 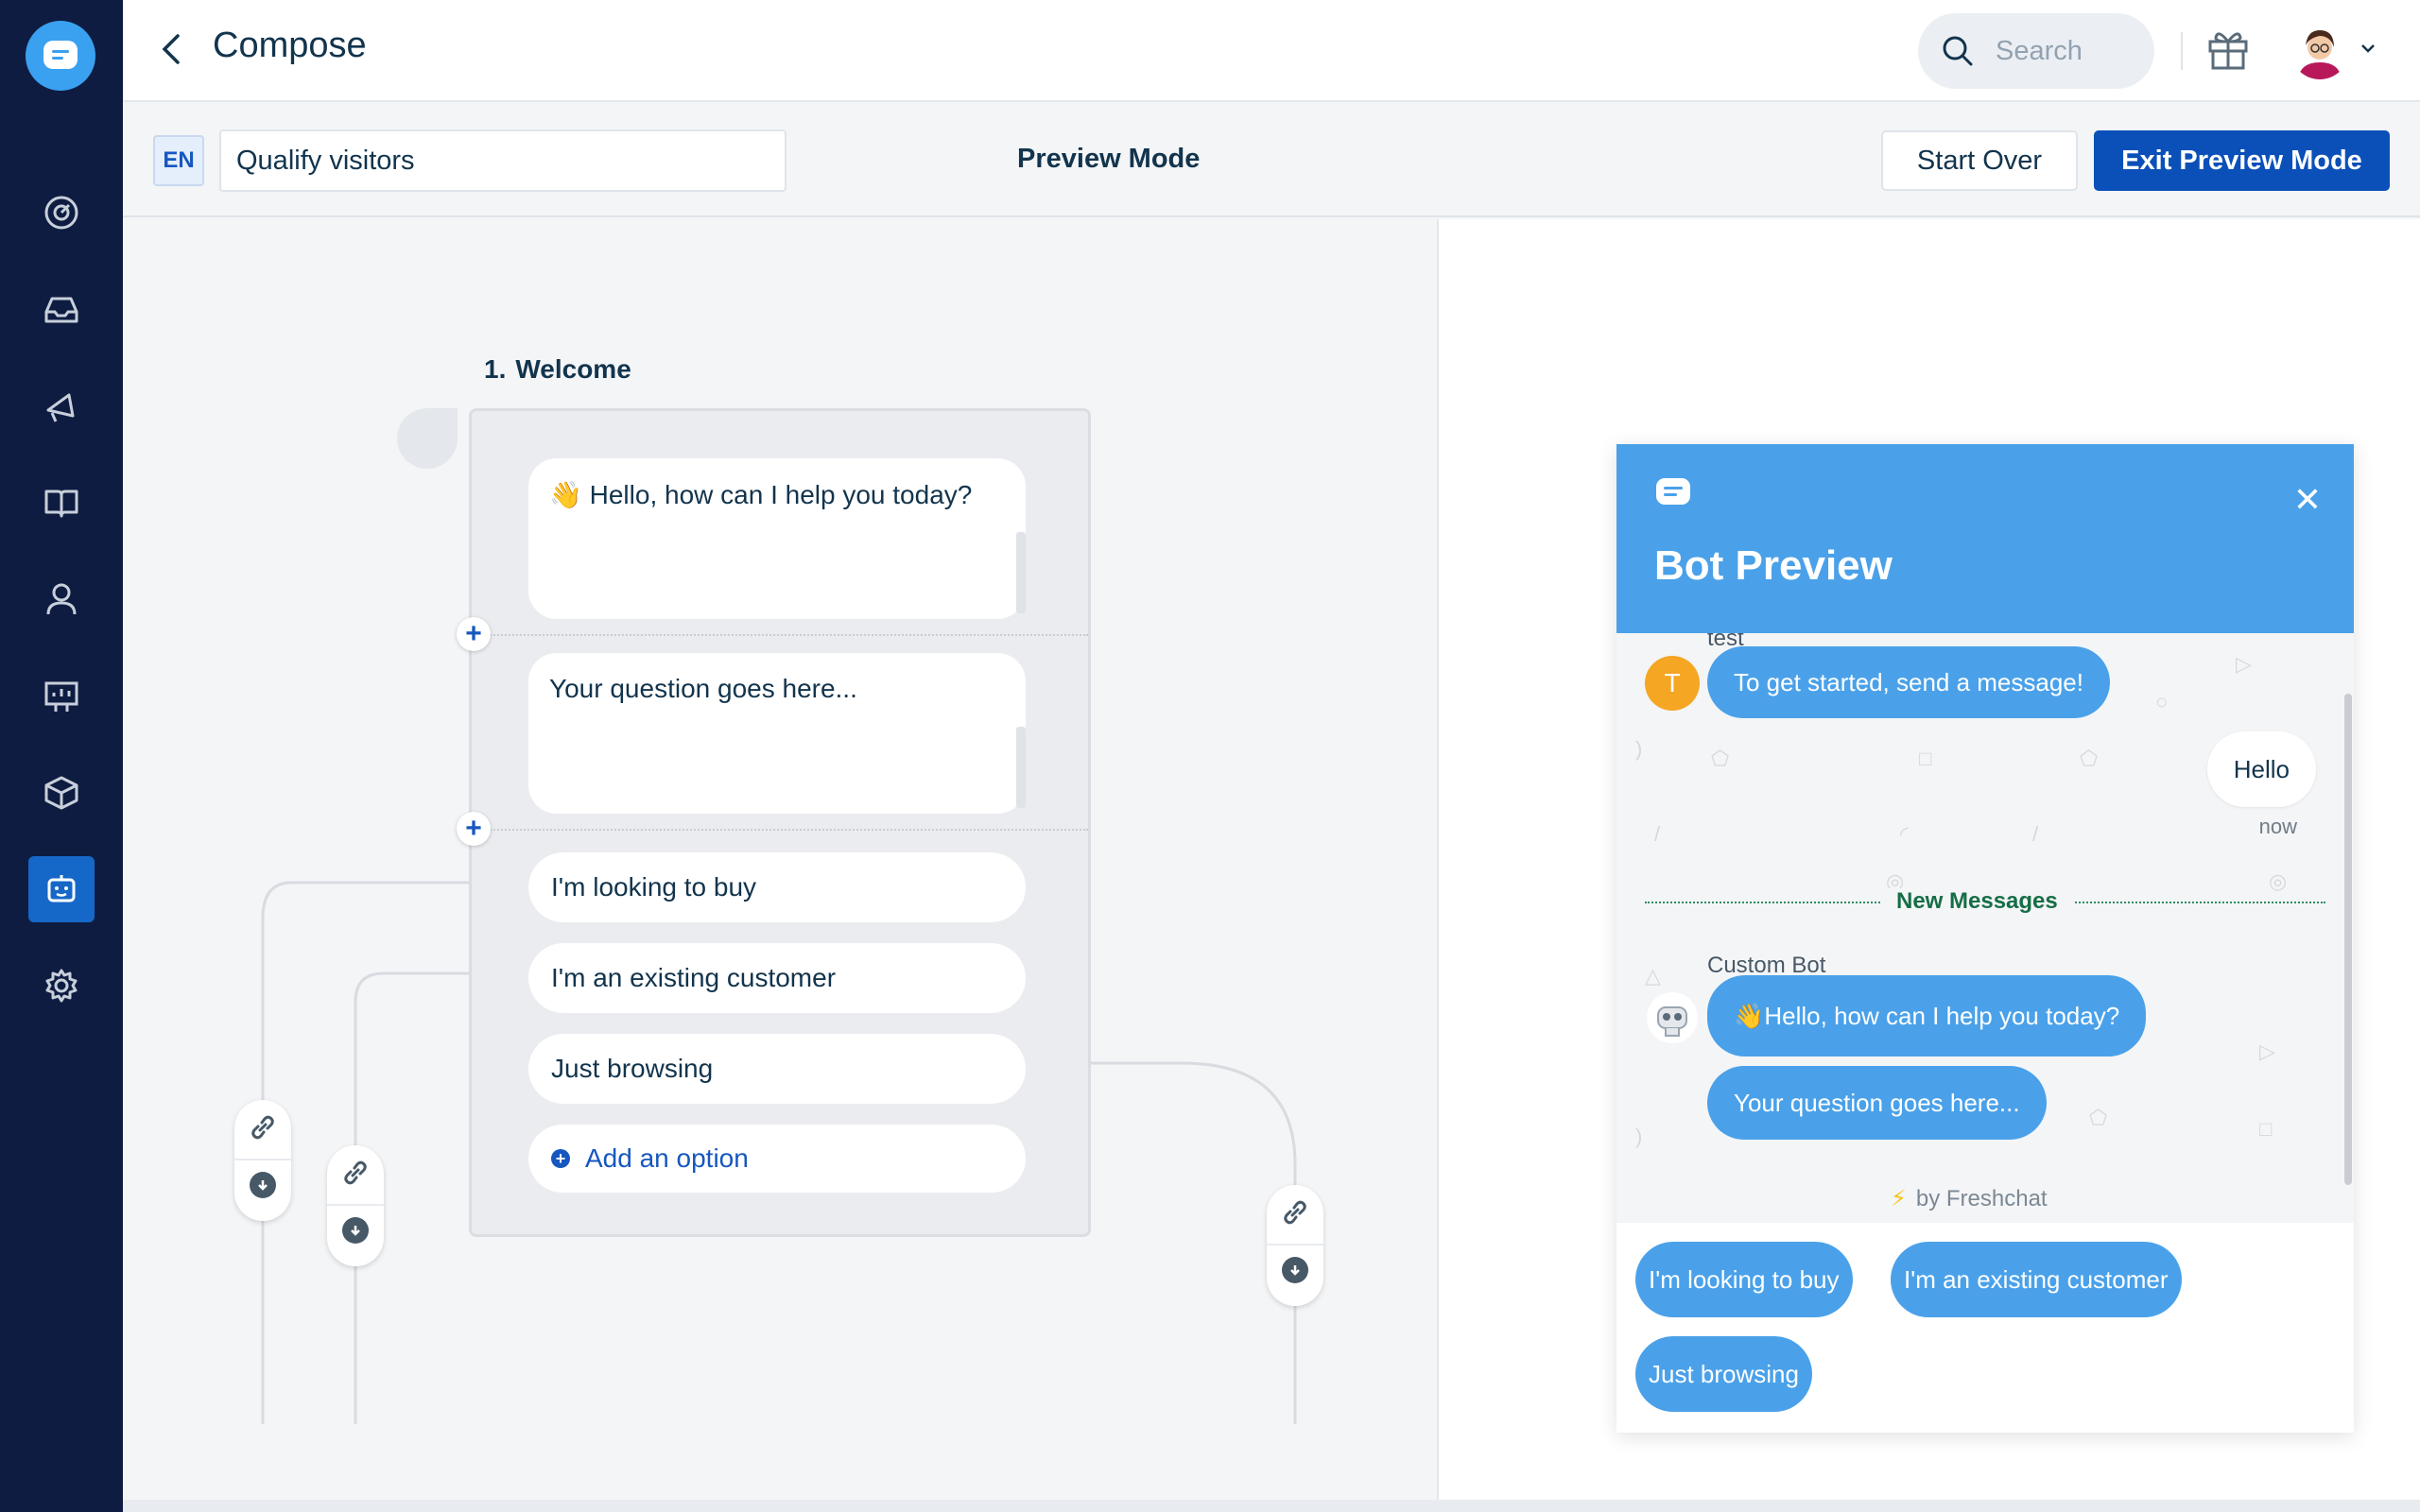 I want to click on message-time: now, so click(x=2277, y=826).